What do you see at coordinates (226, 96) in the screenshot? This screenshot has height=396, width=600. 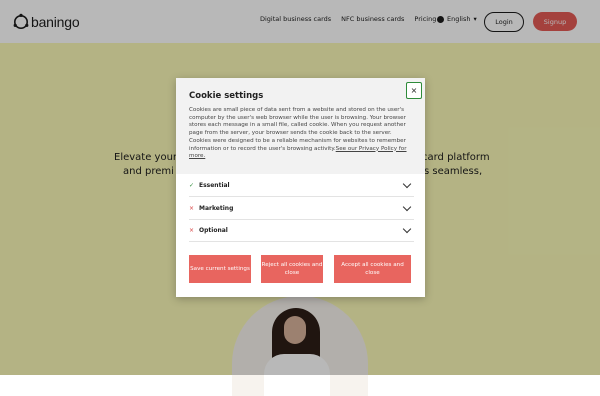 I see `modal-title: Cookie settings` at bounding box center [226, 96].